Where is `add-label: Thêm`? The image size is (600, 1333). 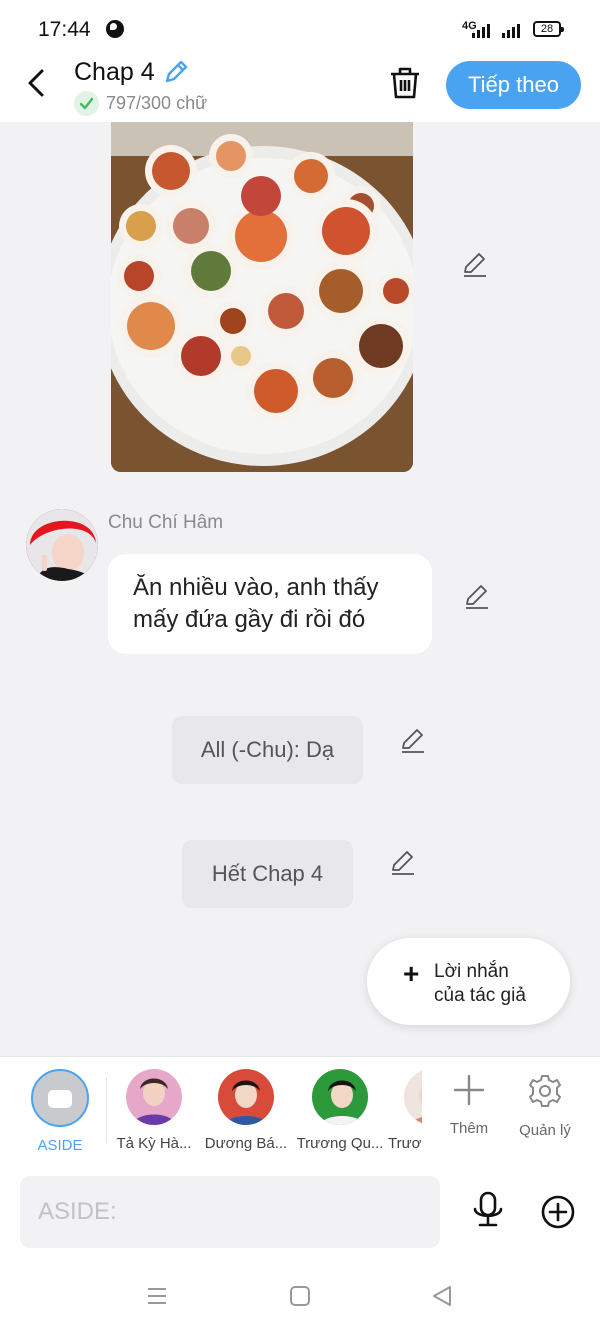 add-label: Thêm is located at coordinates (469, 1128).